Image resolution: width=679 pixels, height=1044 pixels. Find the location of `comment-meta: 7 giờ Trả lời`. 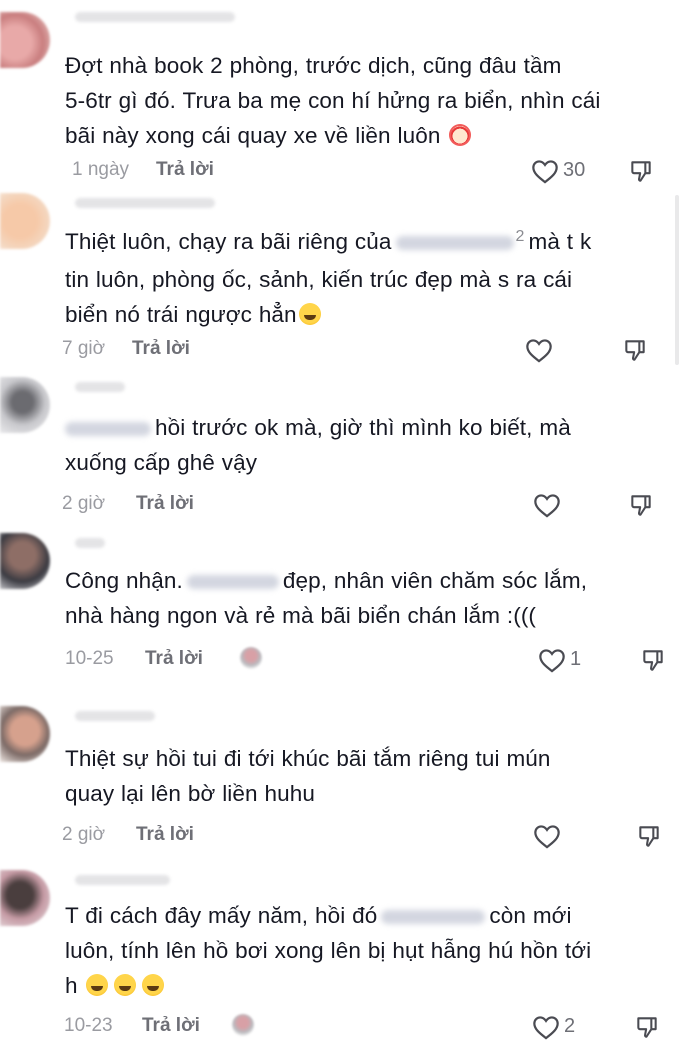

comment-meta: 7 giờ Trả lời is located at coordinates (362, 349).